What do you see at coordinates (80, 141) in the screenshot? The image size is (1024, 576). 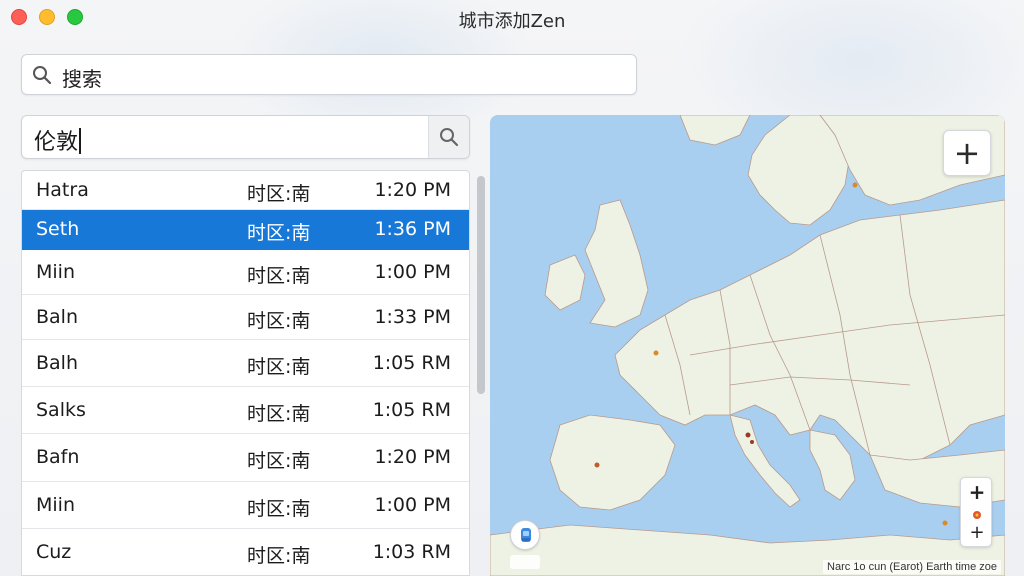 I see `text-caret` at bounding box center [80, 141].